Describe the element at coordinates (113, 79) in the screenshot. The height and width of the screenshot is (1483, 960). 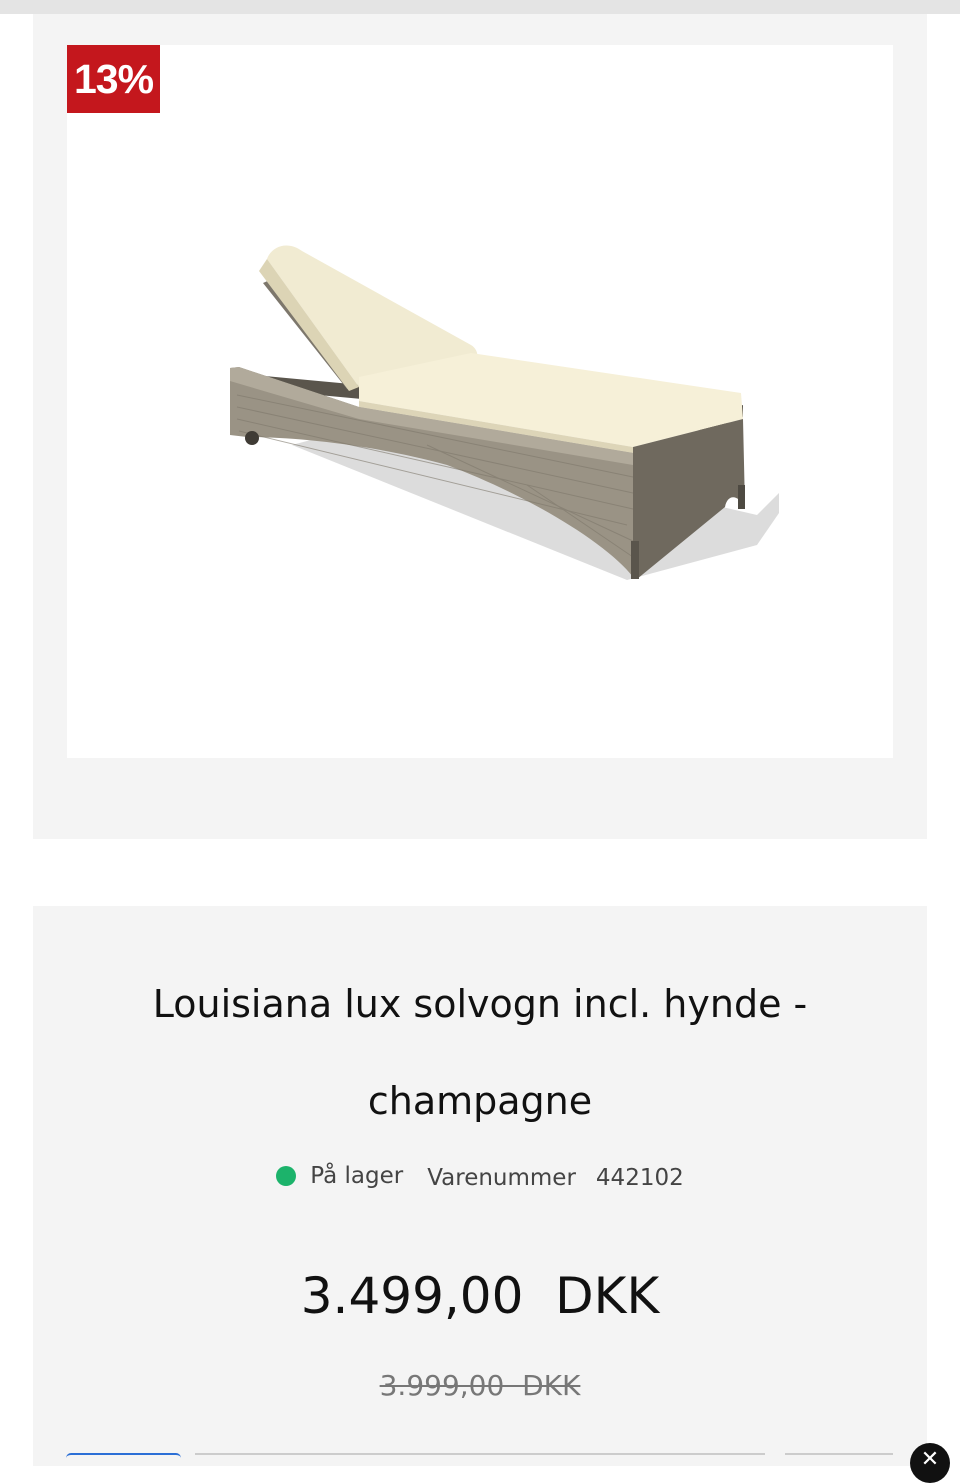
I see `discount-badge: 13%` at that location.